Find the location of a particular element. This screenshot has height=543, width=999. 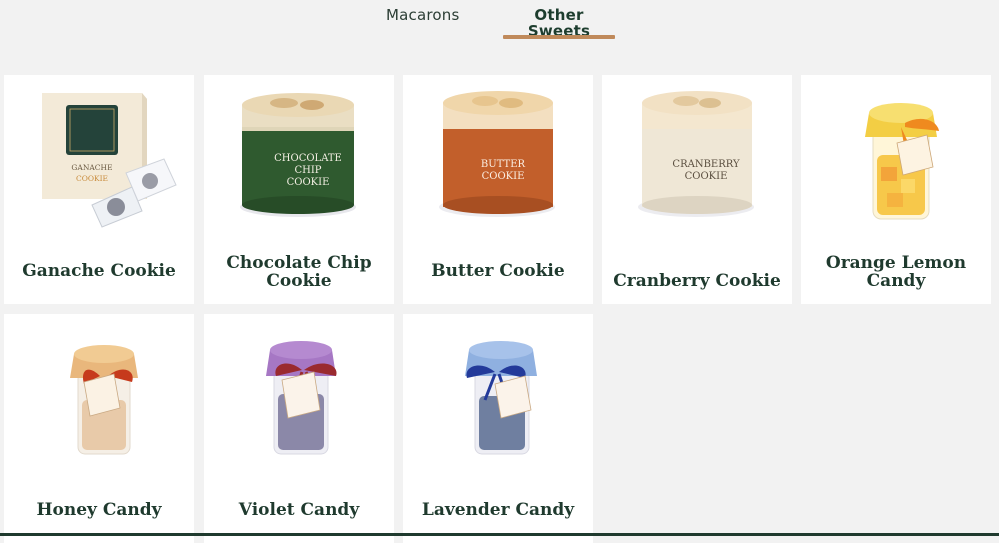

orange-lemon-candy-jar-image is located at coordinates (902, 161).